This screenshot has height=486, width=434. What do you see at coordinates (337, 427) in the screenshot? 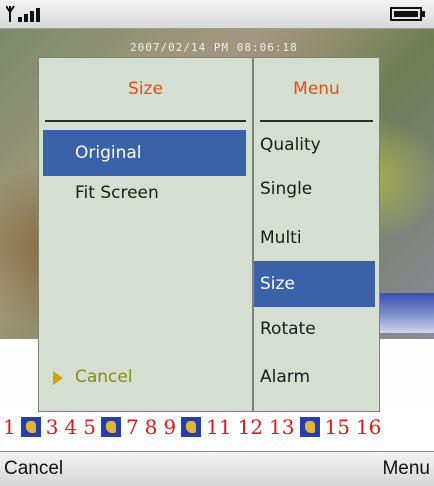
I see `thumbnail-number: 15` at bounding box center [337, 427].